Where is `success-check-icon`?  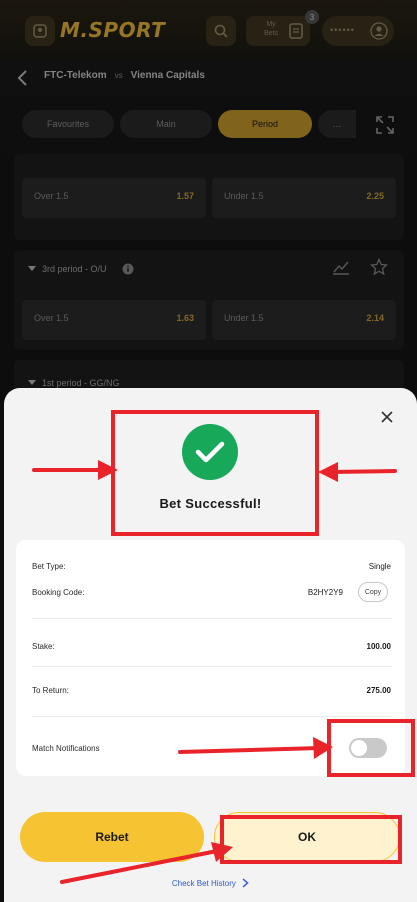 success-check-icon is located at coordinates (210, 452).